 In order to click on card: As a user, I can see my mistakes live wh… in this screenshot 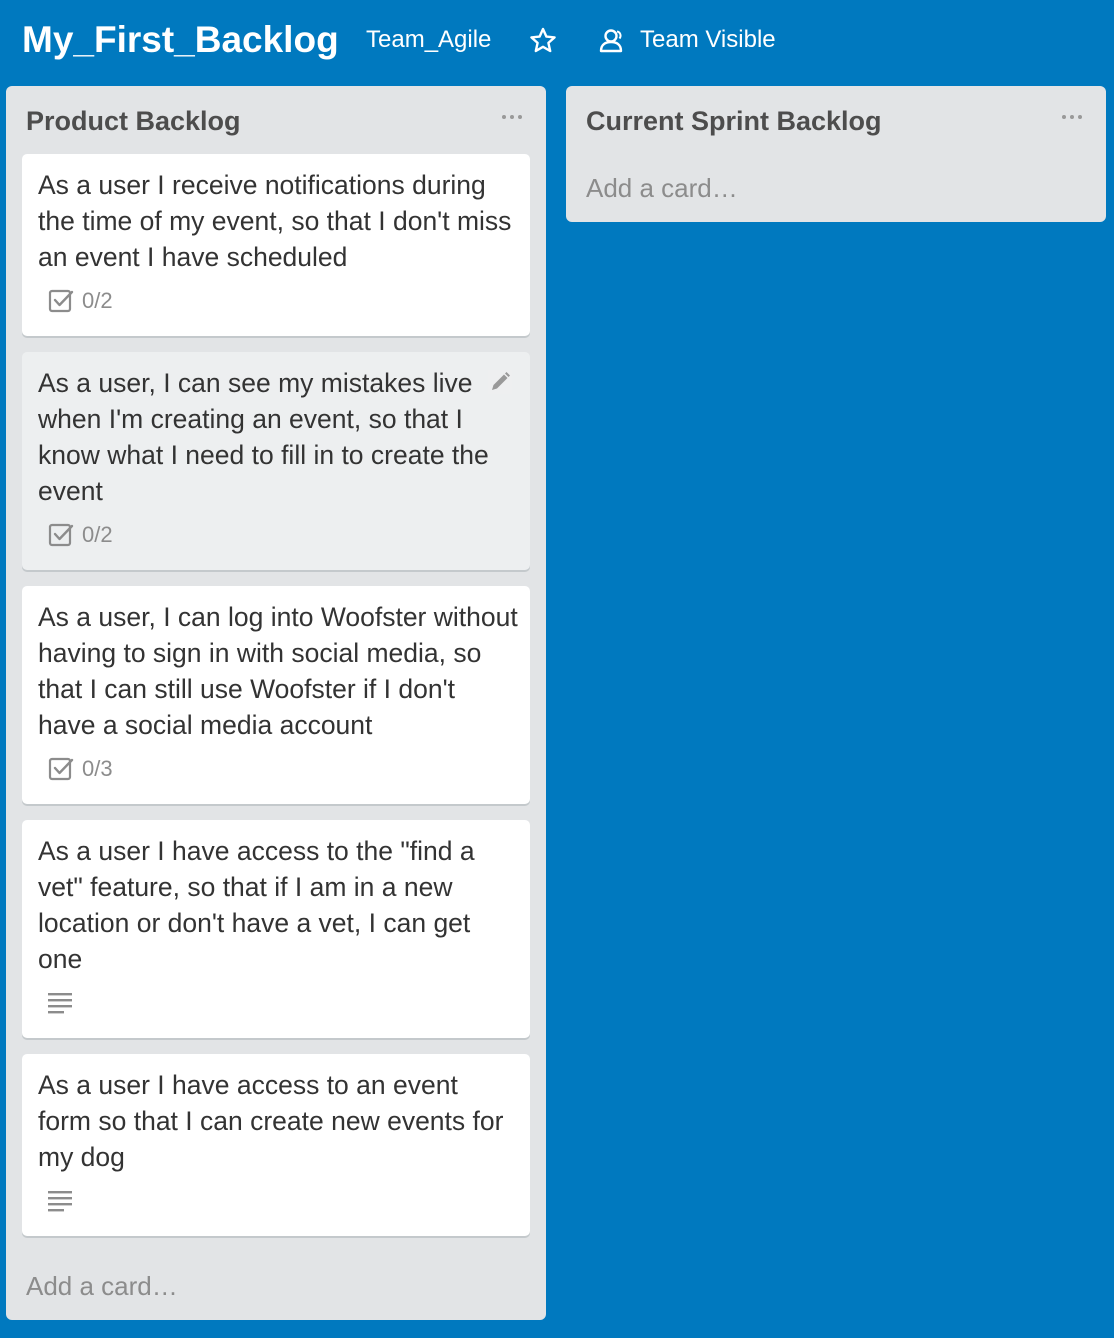, I will do `click(276, 461)`.